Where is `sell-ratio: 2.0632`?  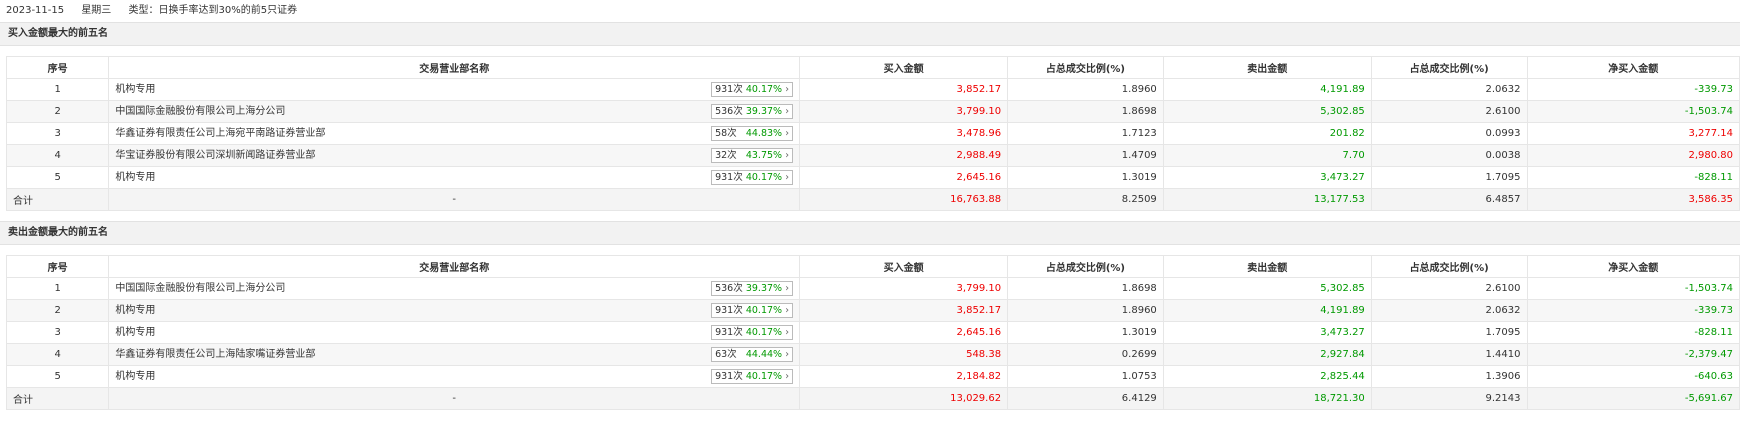 sell-ratio: 2.0632 is located at coordinates (1449, 310).